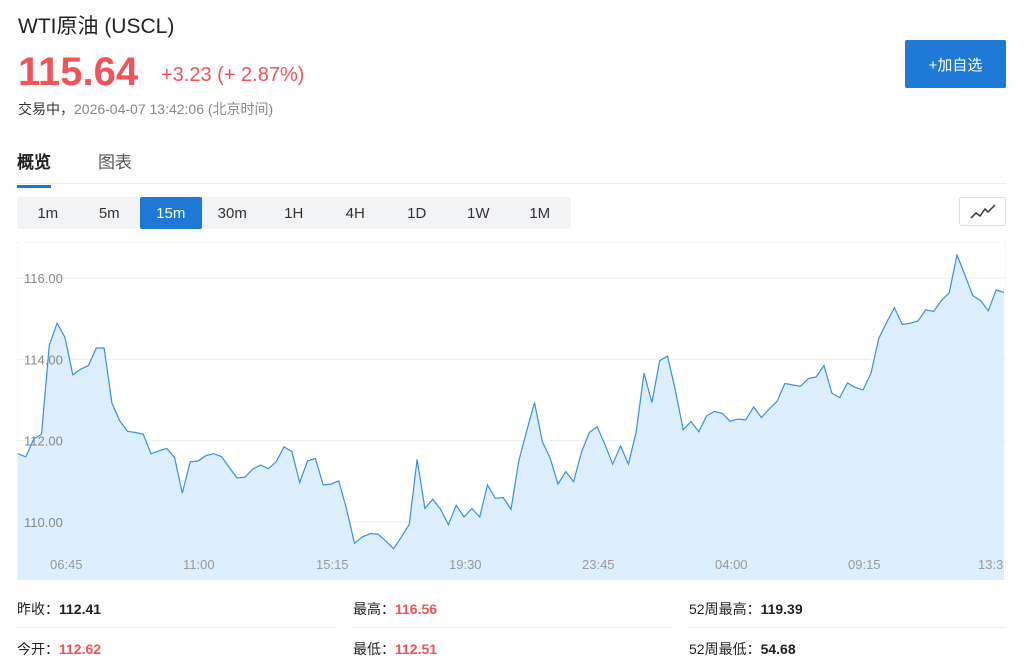 The image size is (1024, 668). I want to click on chart-type-button, so click(982, 211).